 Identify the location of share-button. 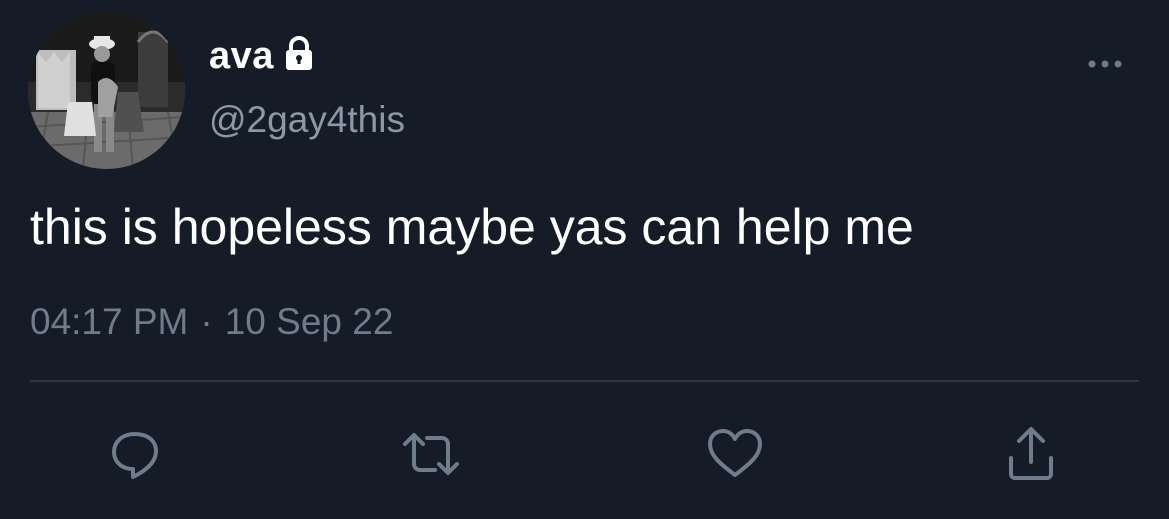
(1031, 454).